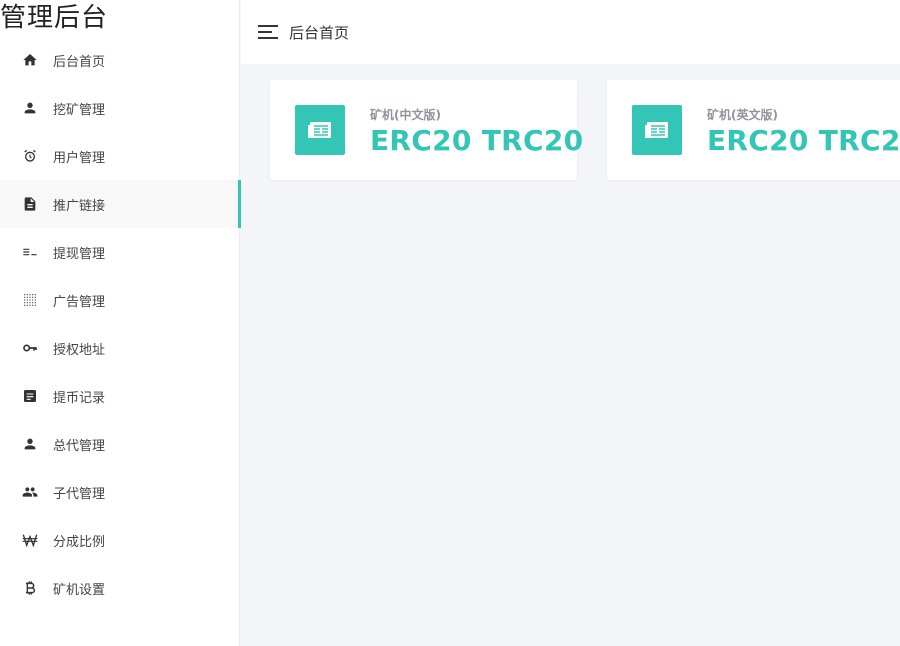 This screenshot has width=900, height=646. Describe the element at coordinates (30, 492) in the screenshot. I see `group-icon` at that location.